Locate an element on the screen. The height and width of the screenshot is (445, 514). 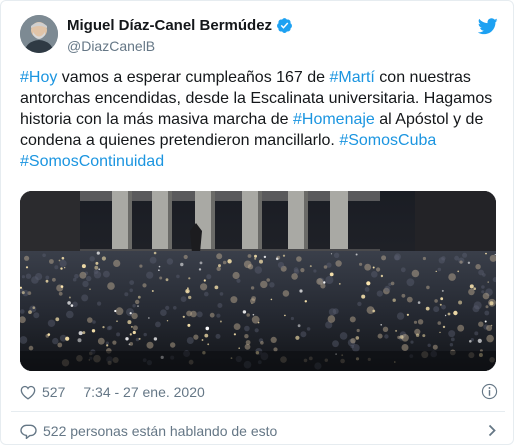
hashtag-link: #SomosContinuidad is located at coordinates (92, 161).